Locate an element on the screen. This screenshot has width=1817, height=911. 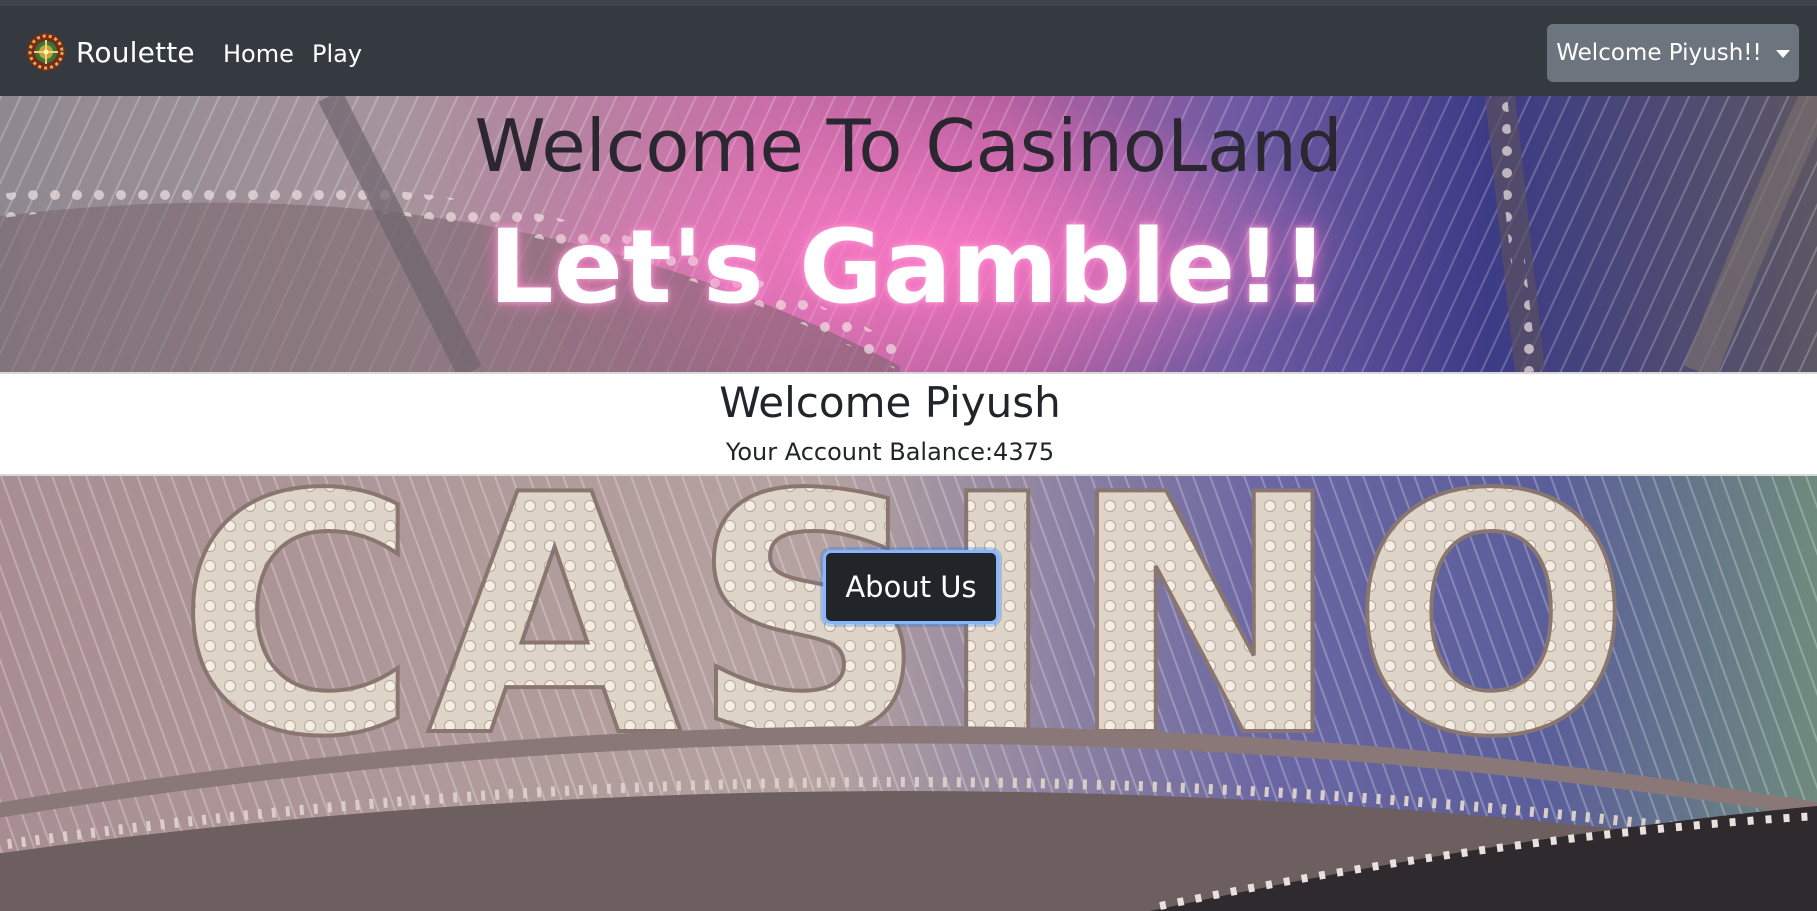
about-us-button: About Us is located at coordinates (911, 587).